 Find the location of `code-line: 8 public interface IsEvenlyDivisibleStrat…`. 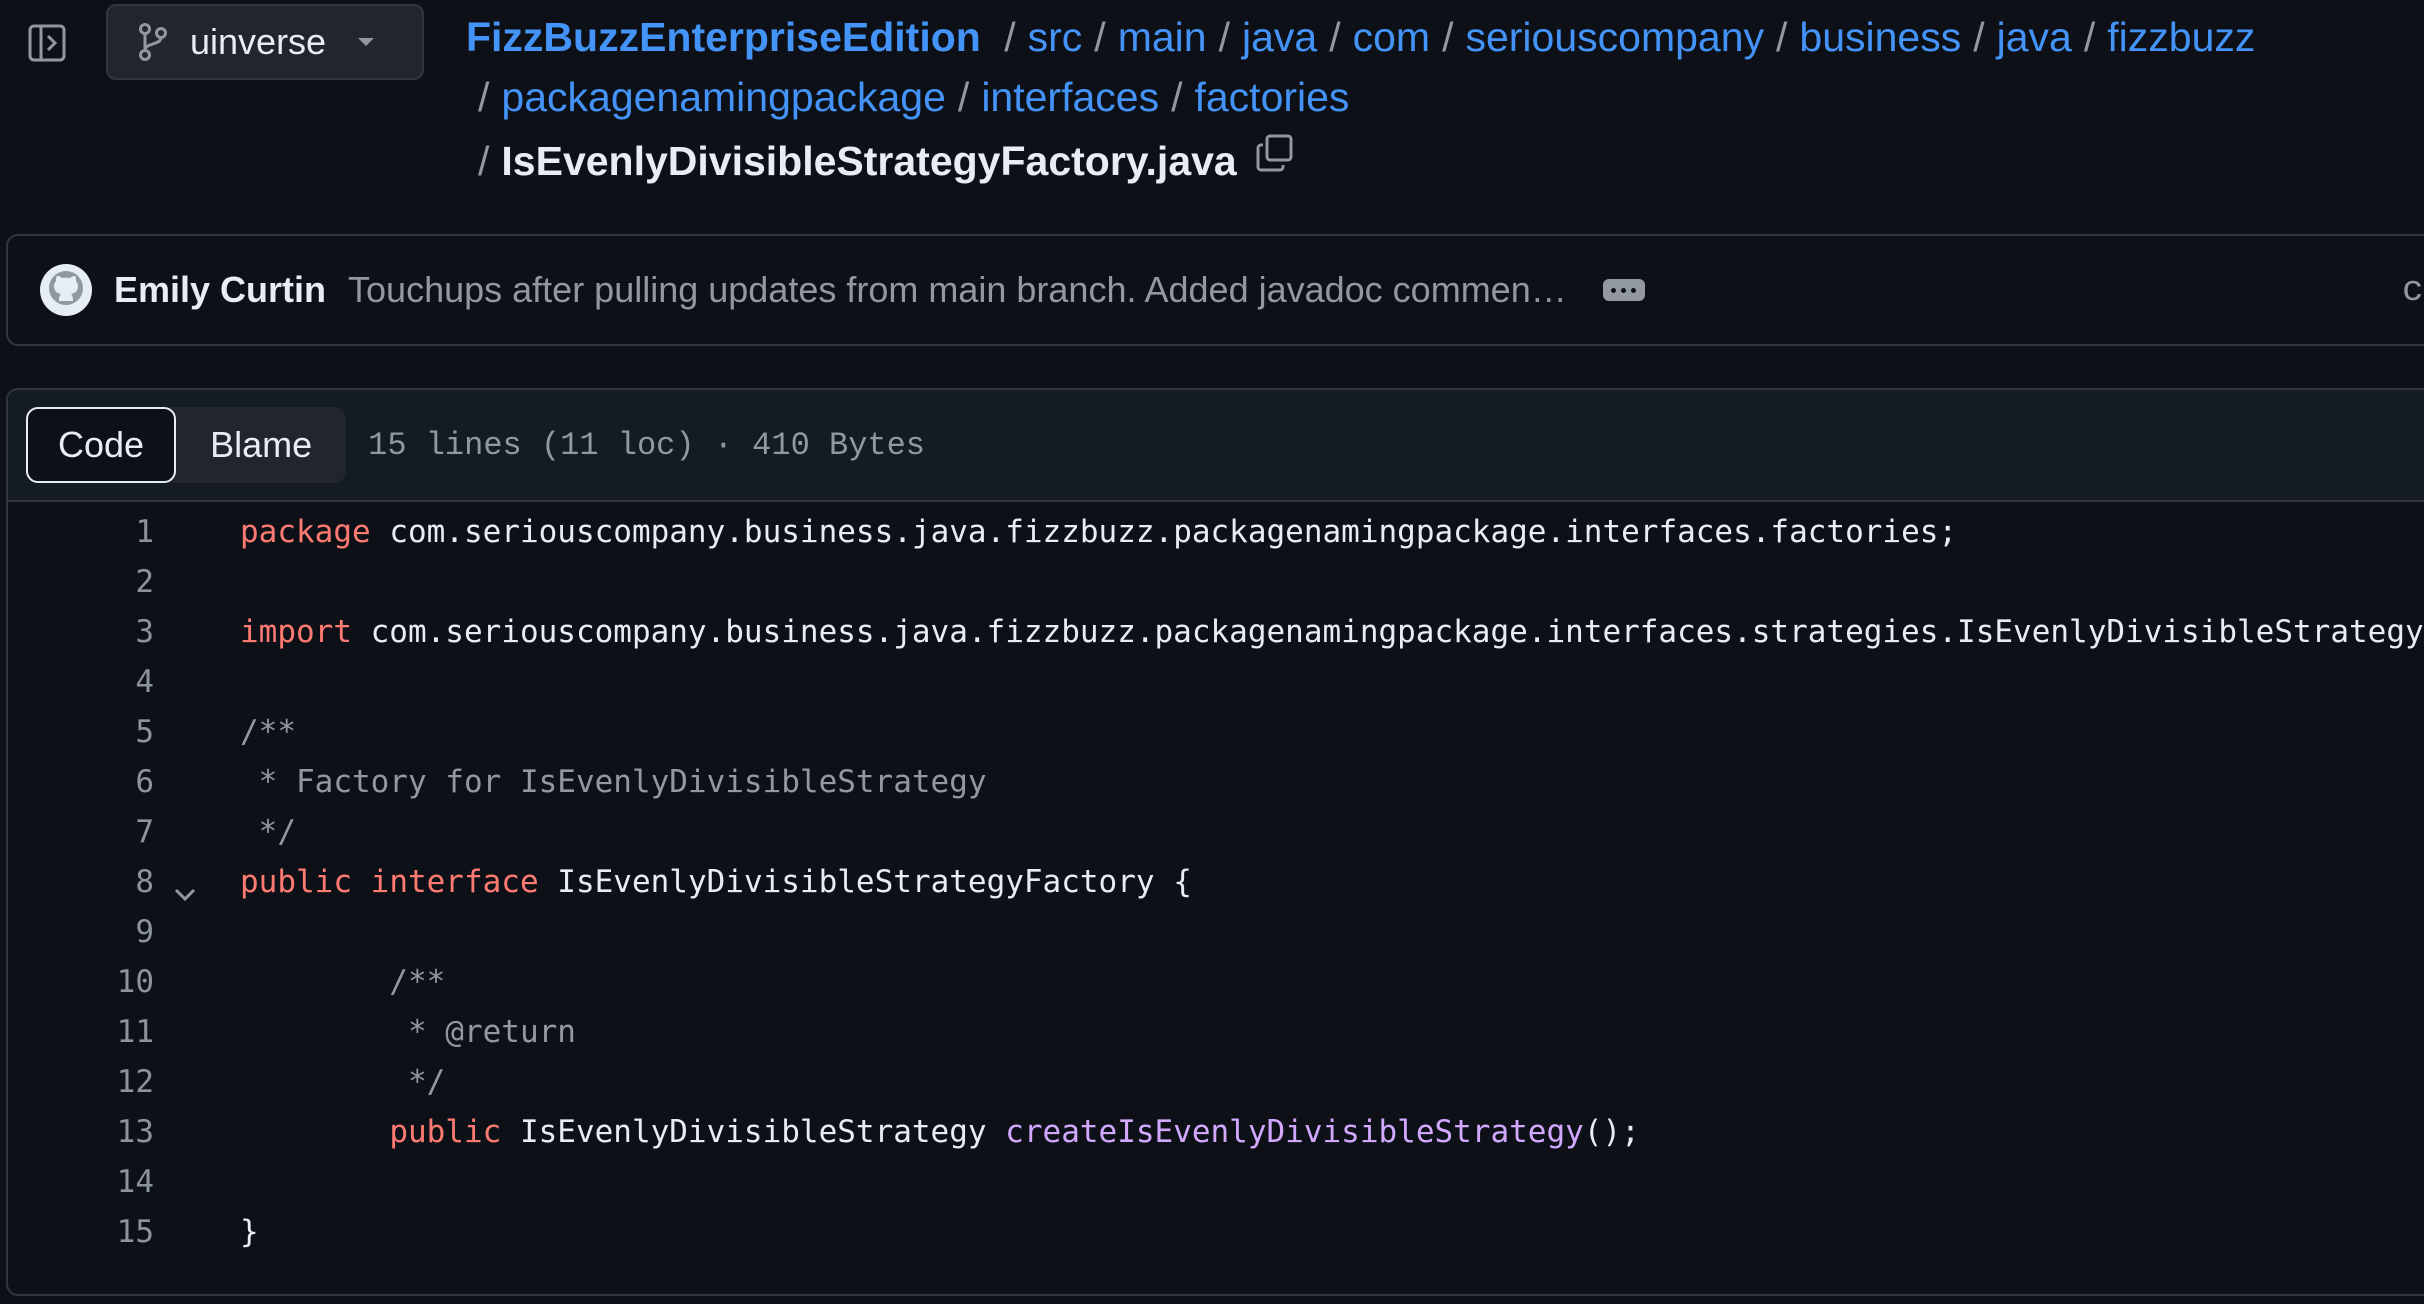

code-line: 8 public interface IsEvenlyDivisibleStrat… is located at coordinates (1216, 881).